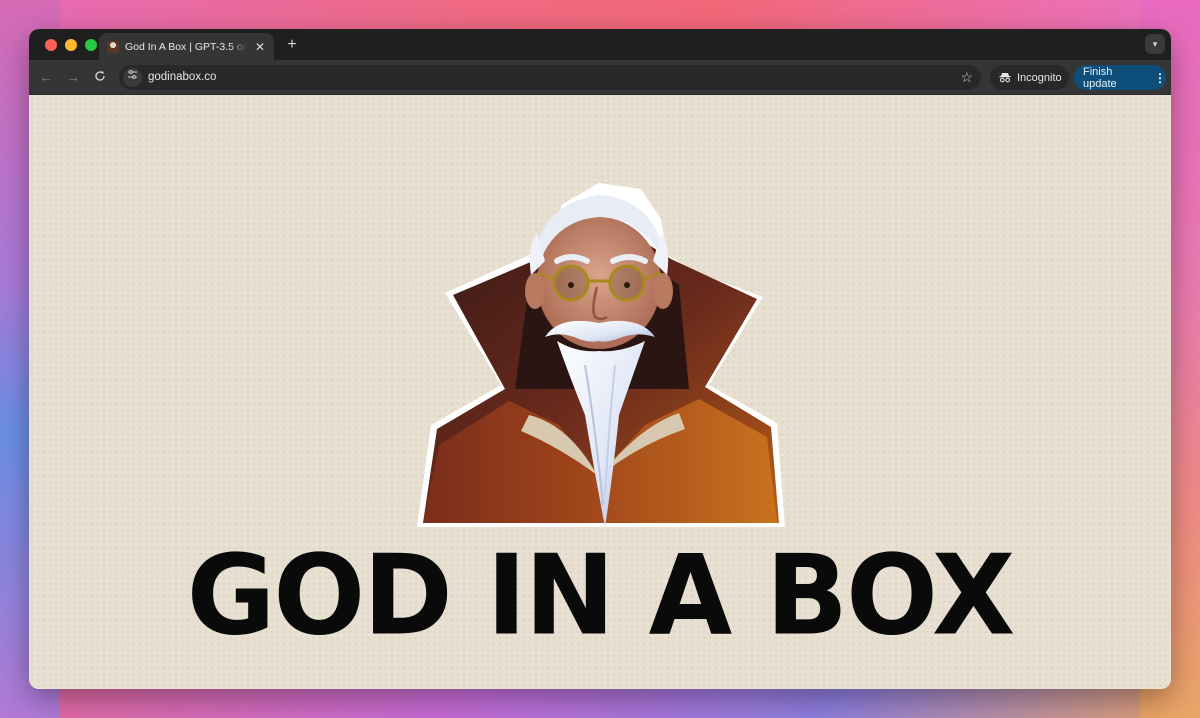 Image resolution: width=1200 pixels, height=718 pixels. Describe the element at coordinates (550, 77) in the screenshot. I see `address-bar: godinabox.co ☆` at that location.